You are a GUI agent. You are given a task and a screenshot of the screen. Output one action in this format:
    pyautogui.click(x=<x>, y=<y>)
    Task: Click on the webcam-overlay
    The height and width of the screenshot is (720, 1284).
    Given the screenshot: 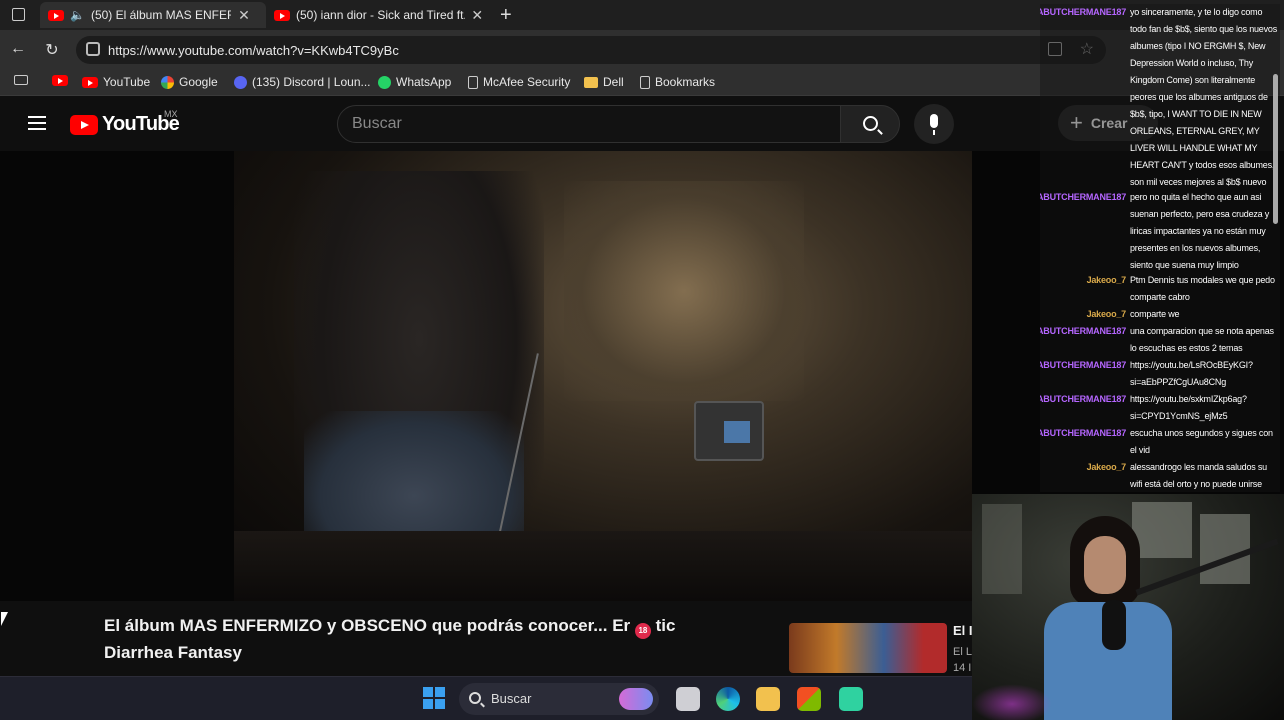 What is the action you would take?
    pyautogui.click(x=1128, y=607)
    